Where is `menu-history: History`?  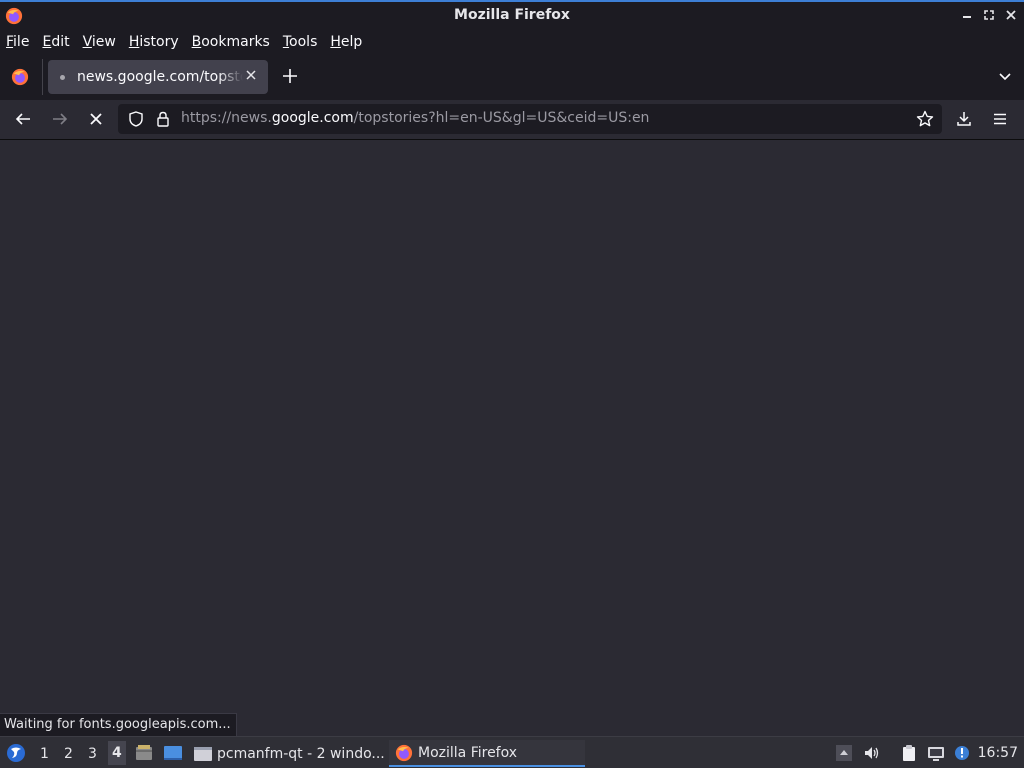
menu-history: History is located at coordinates (154, 42).